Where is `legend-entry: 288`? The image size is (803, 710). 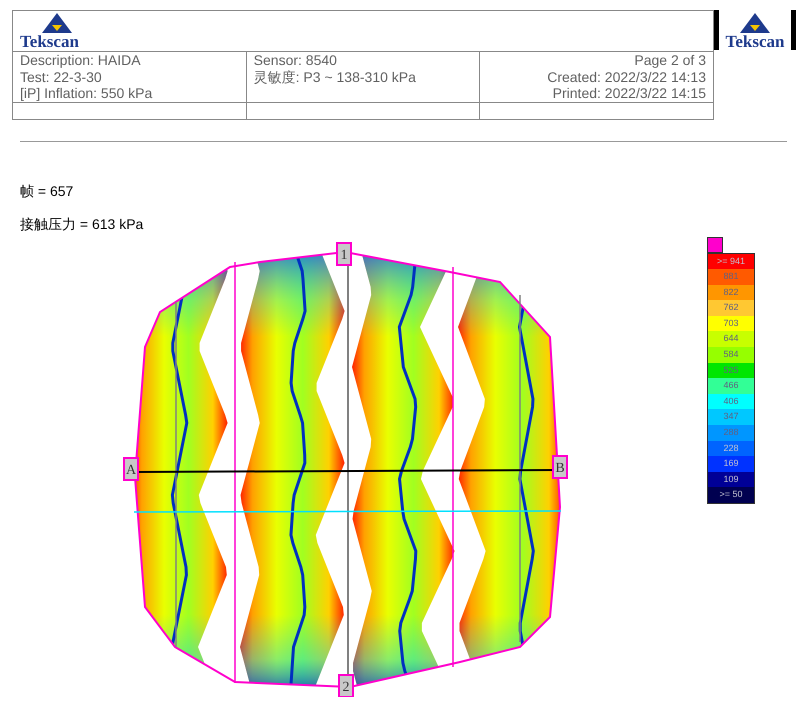 legend-entry: 288 is located at coordinates (731, 433).